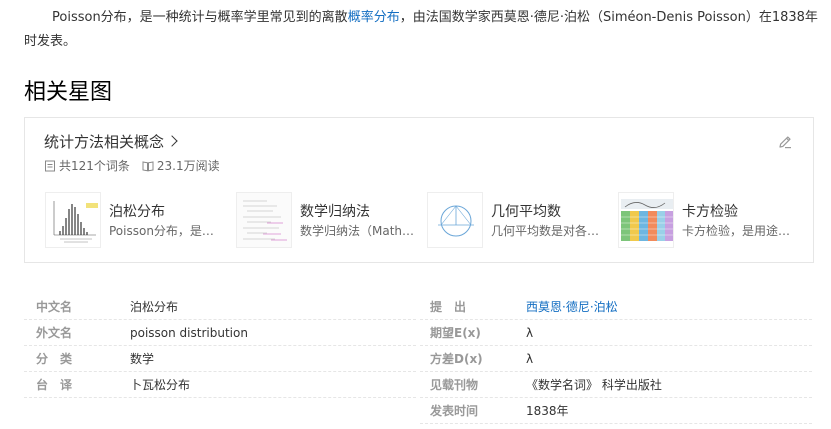 This screenshot has width=831, height=429. I want to click on circle-diagram-thumbnail-icon, so click(455, 220).